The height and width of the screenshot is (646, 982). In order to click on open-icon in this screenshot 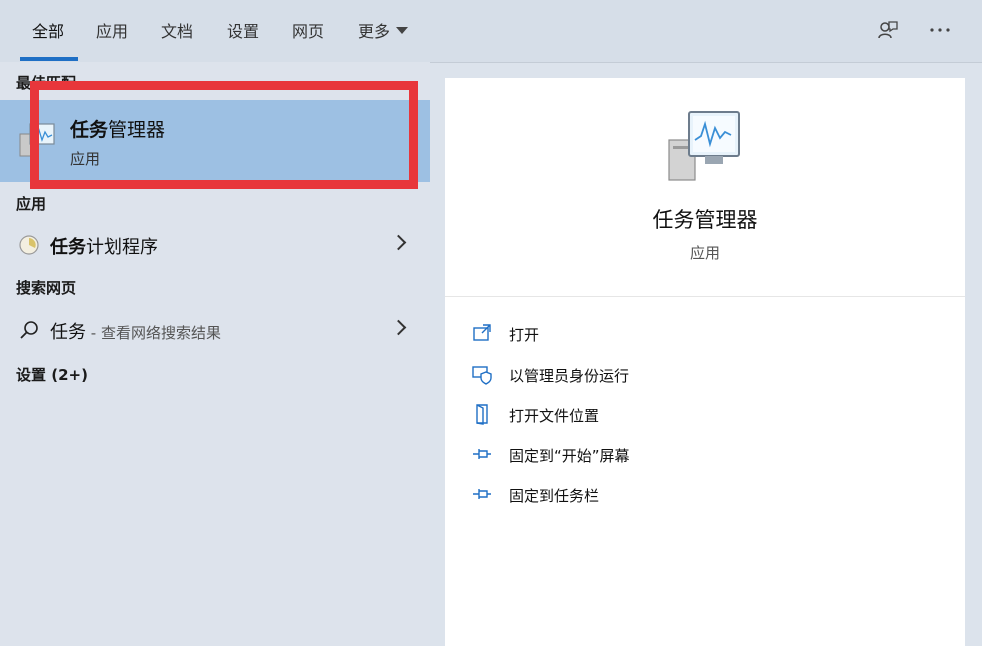, I will do `click(482, 332)`.